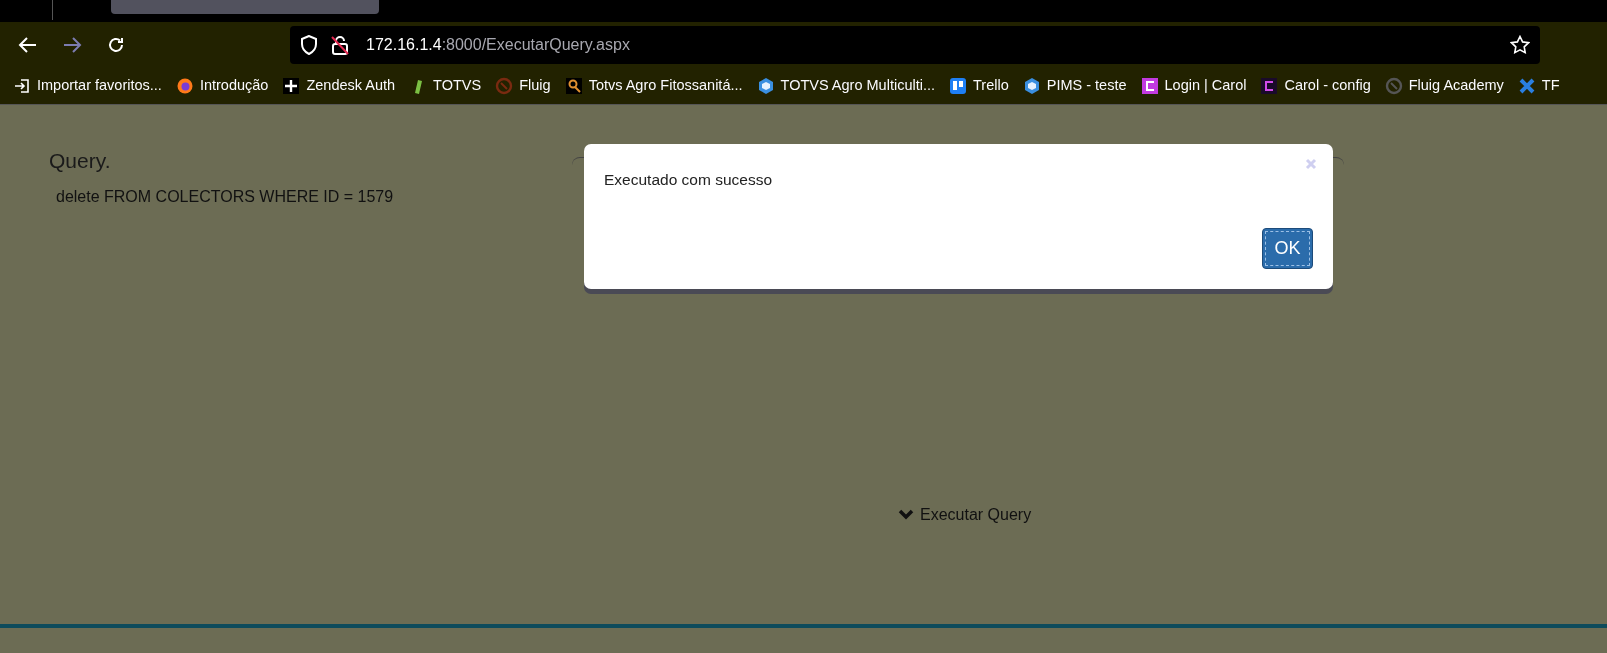 The width and height of the screenshot is (1607, 653). I want to click on bookmark: Introdução, so click(222, 86).